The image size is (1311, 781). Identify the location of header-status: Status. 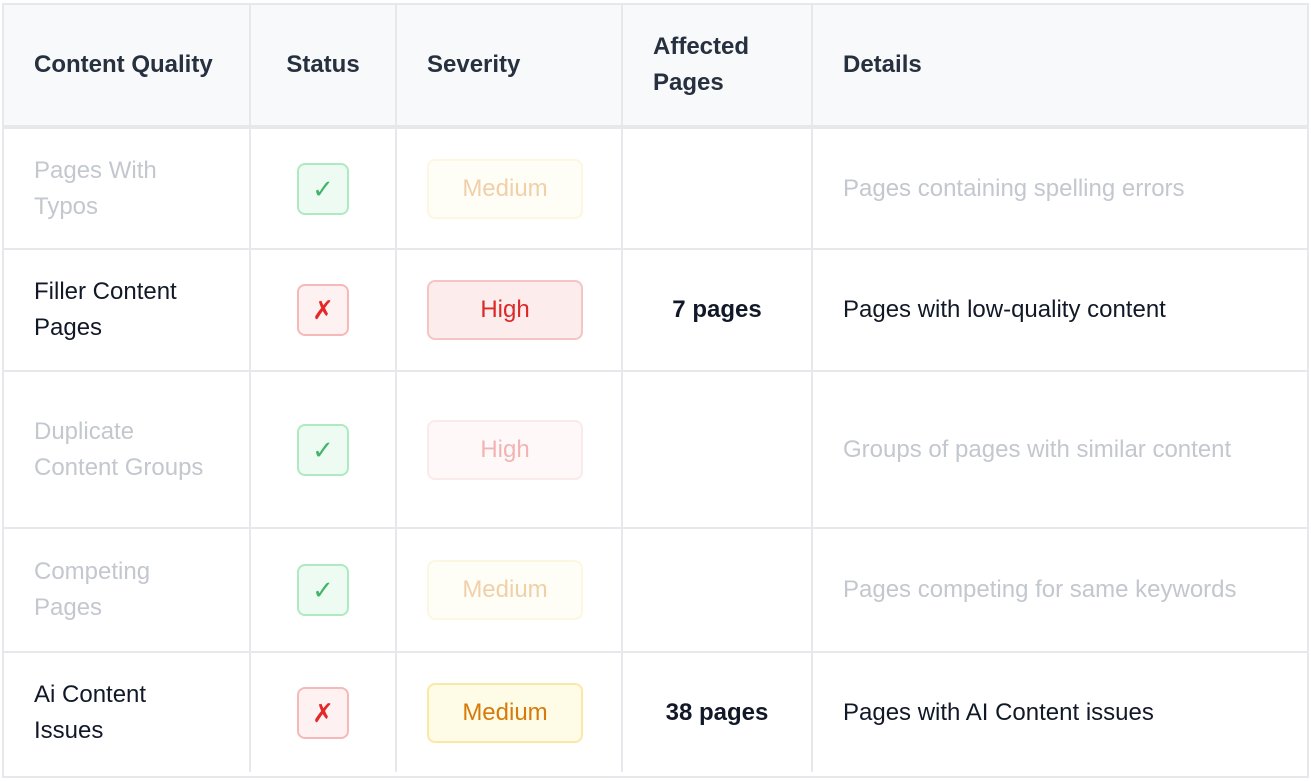
(323, 67).